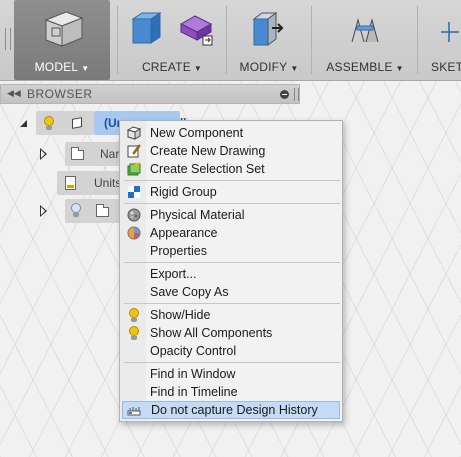  Describe the element at coordinates (193, 374) in the screenshot. I see `menu-item-label: Find in Window` at that location.